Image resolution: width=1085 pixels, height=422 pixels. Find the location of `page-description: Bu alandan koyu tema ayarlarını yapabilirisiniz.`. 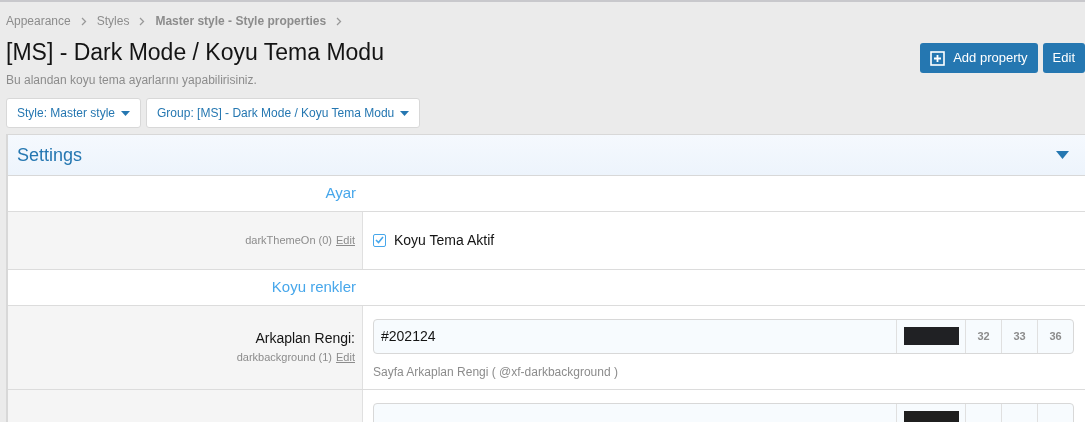

page-description: Bu alandan koyu tema ayarlarını yapabilirisiniz. is located at coordinates (132, 80).